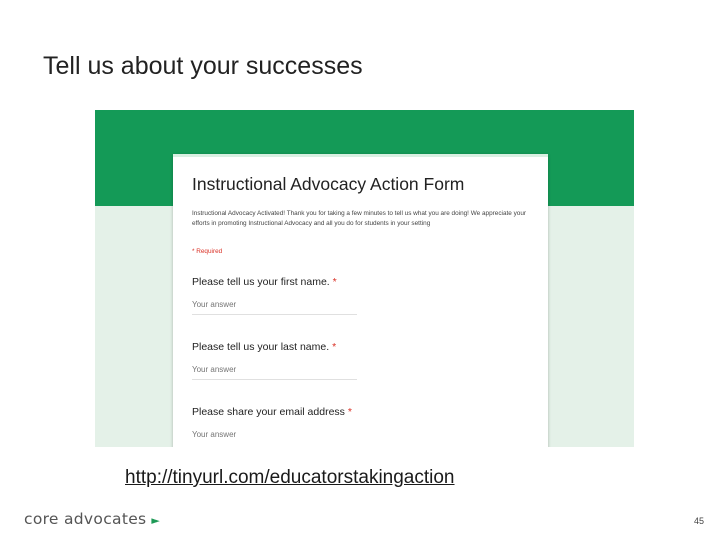 This screenshot has height=540, width=720. I want to click on question-label: Please tell us your first name., so click(261, 282).